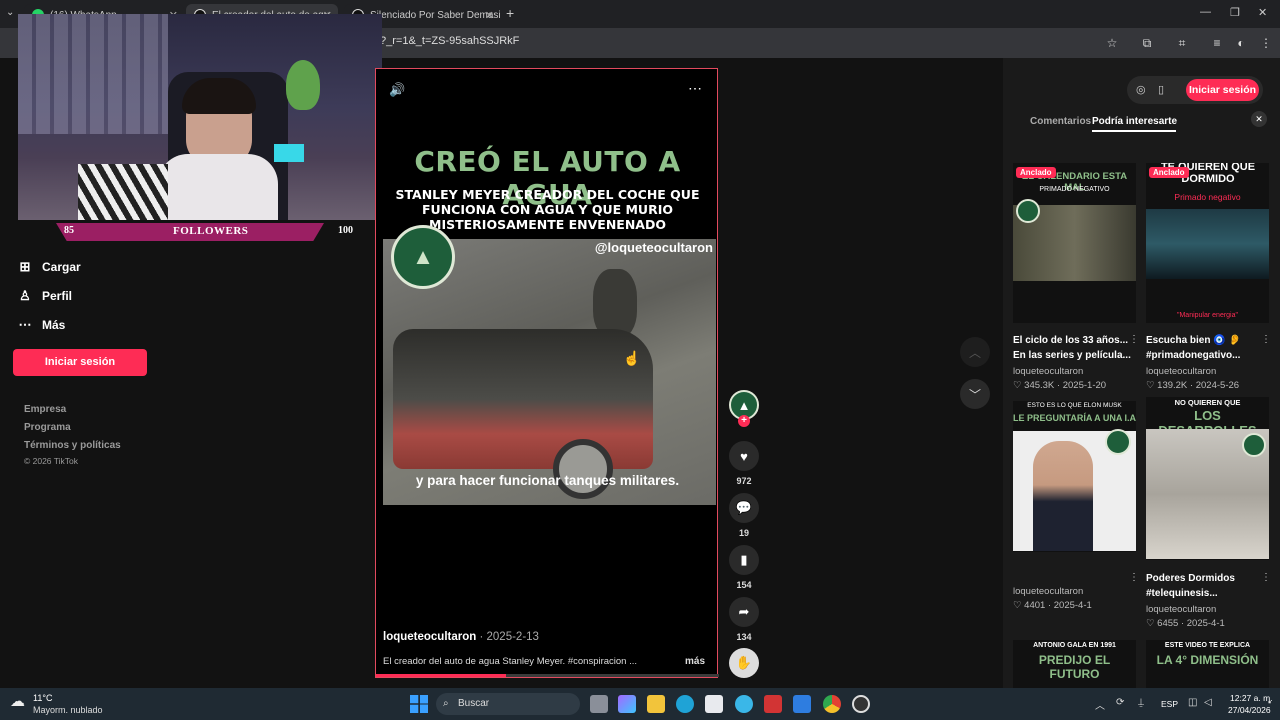  Describe the element at coordinates (345, 230) in the screenshot. I see `followers-goal: 100` at that location.